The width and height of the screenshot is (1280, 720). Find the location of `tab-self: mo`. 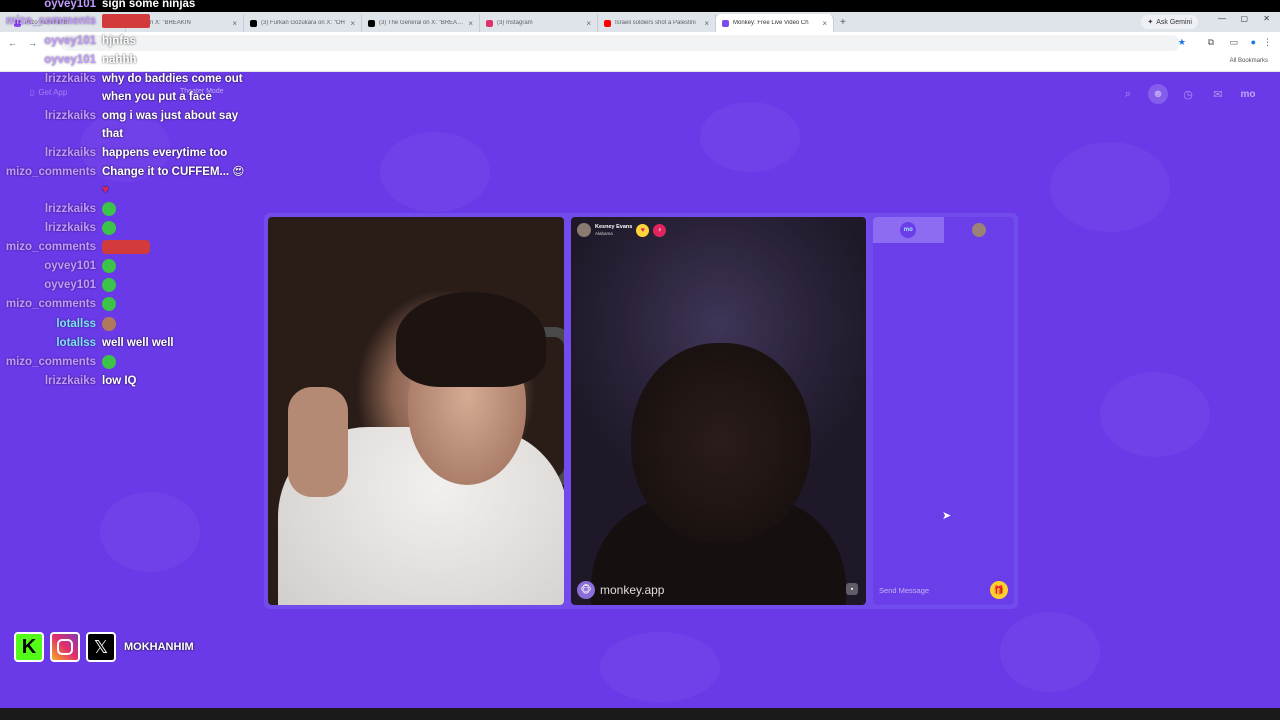

tab-self: mo is located at coordinates (908, 230).